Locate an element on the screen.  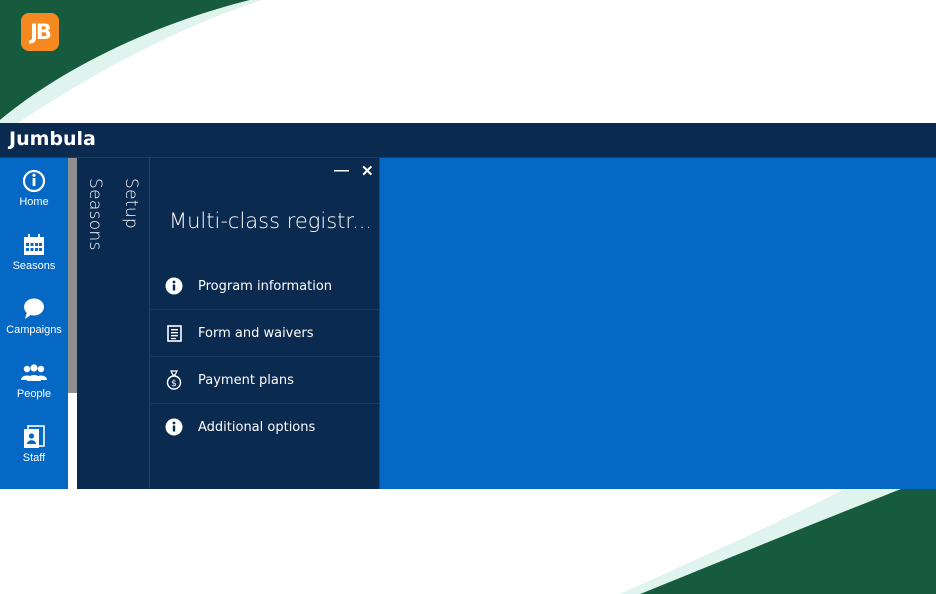
menu-item-label: Additional options is located at coordinates (257, 427).